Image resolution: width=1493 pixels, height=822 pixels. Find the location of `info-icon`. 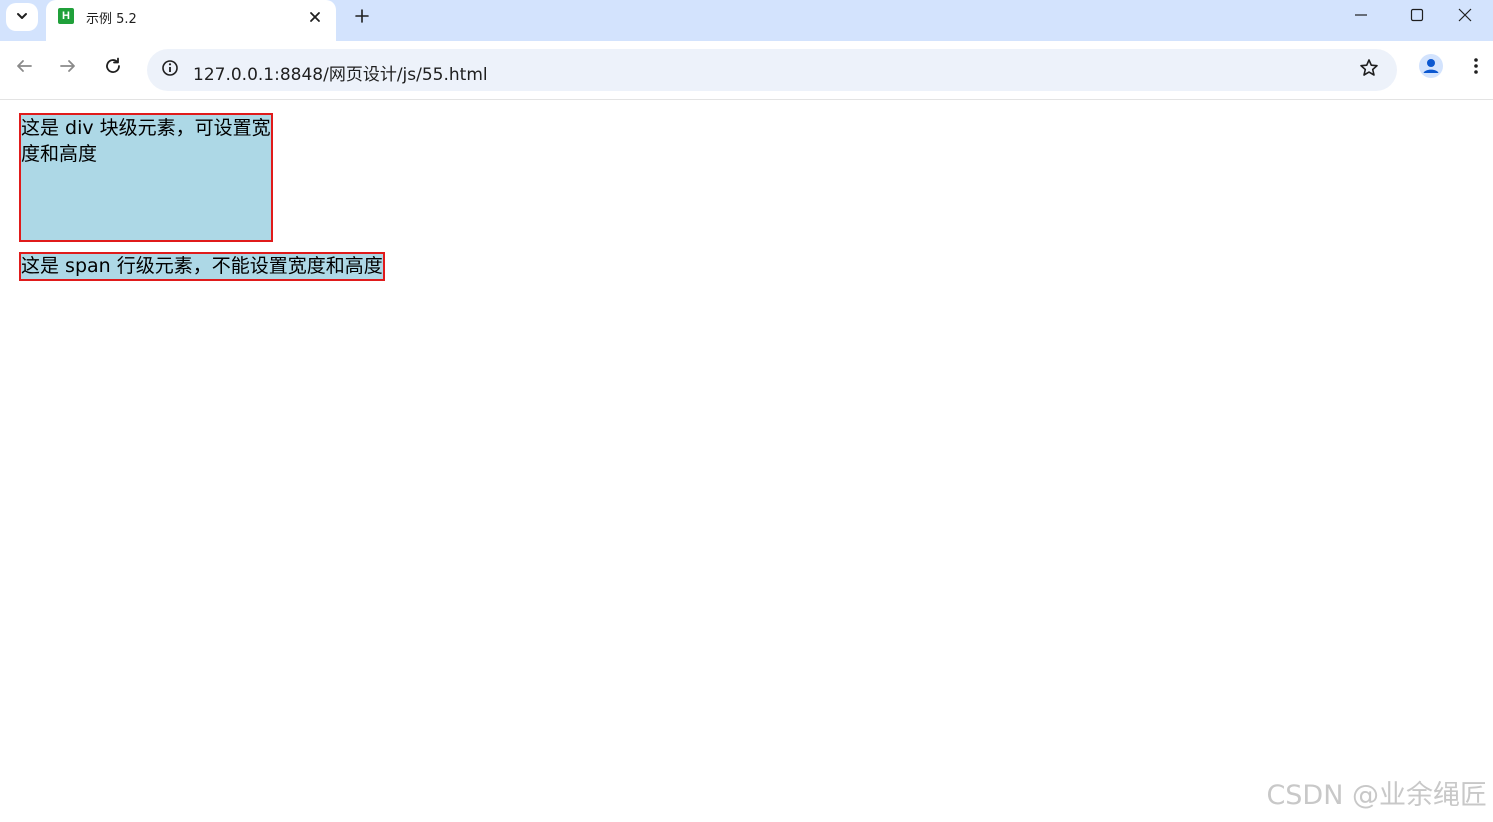

info-icon is located at coordinates (170, 70).